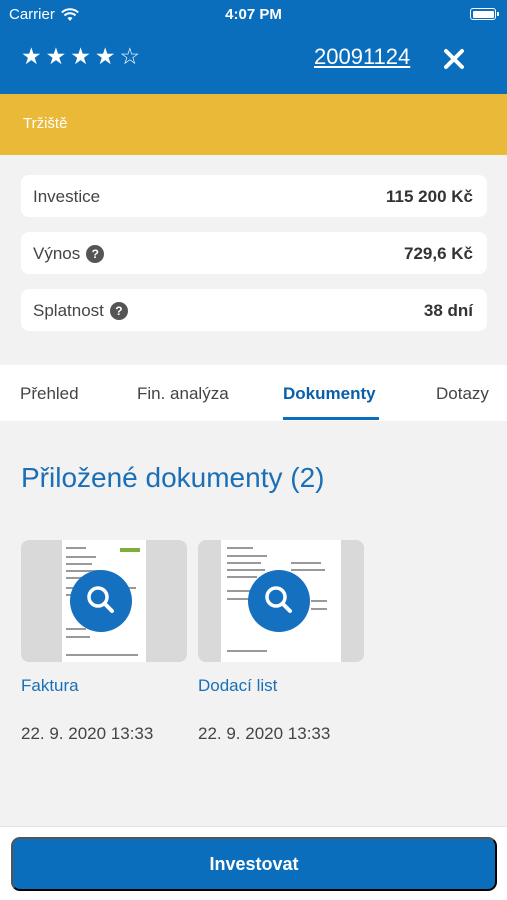 This screenshot has width=507, height=900. Describe the element at coordinates (67, 196) in the screenshot. I see `stat-label: Investice` at that location.